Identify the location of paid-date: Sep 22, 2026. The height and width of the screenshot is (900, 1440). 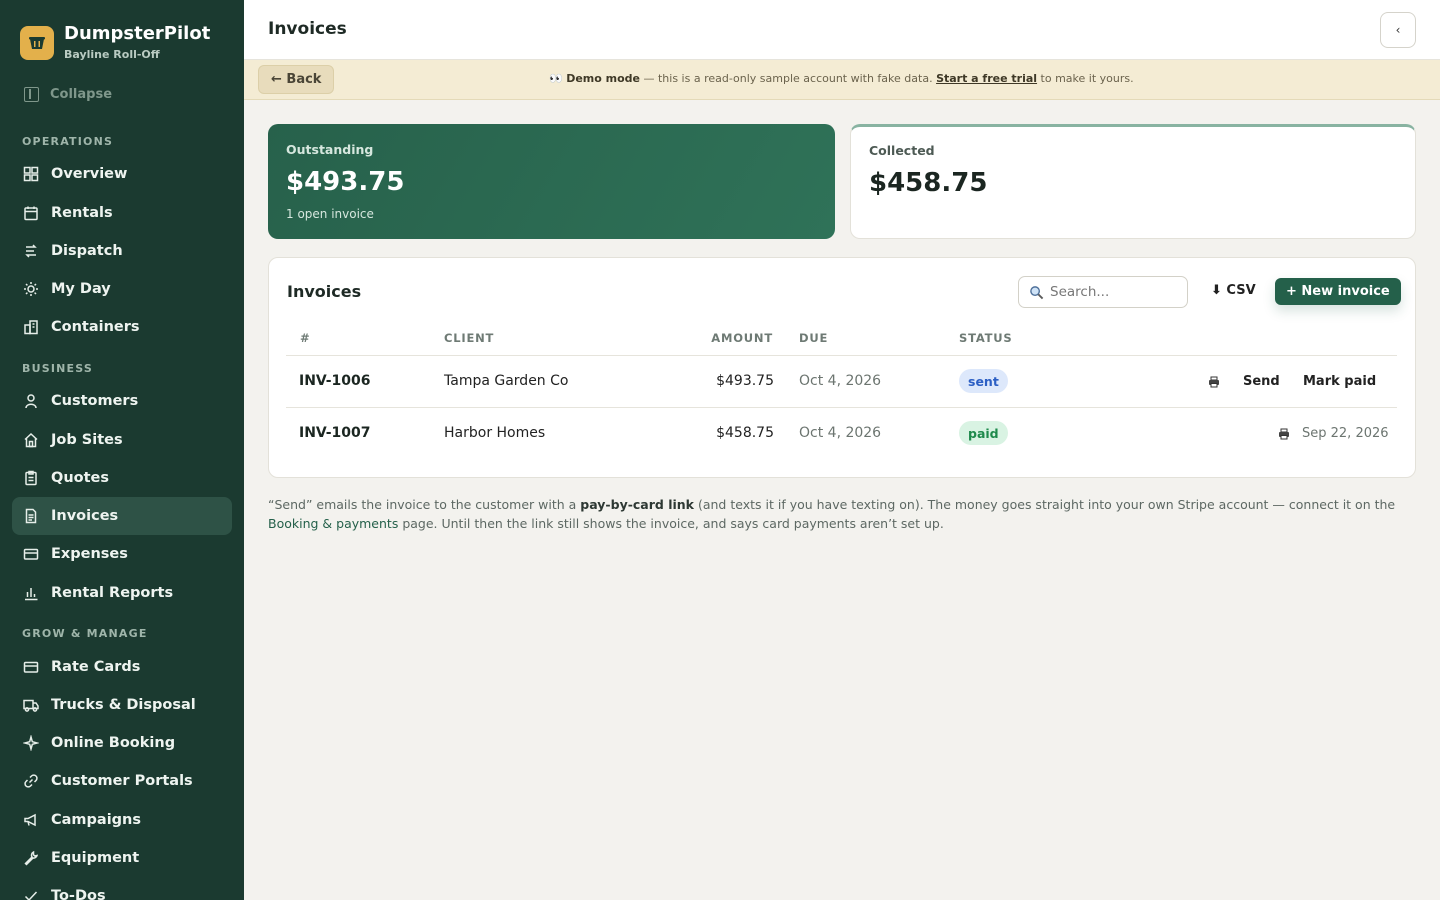
(1345, 433).